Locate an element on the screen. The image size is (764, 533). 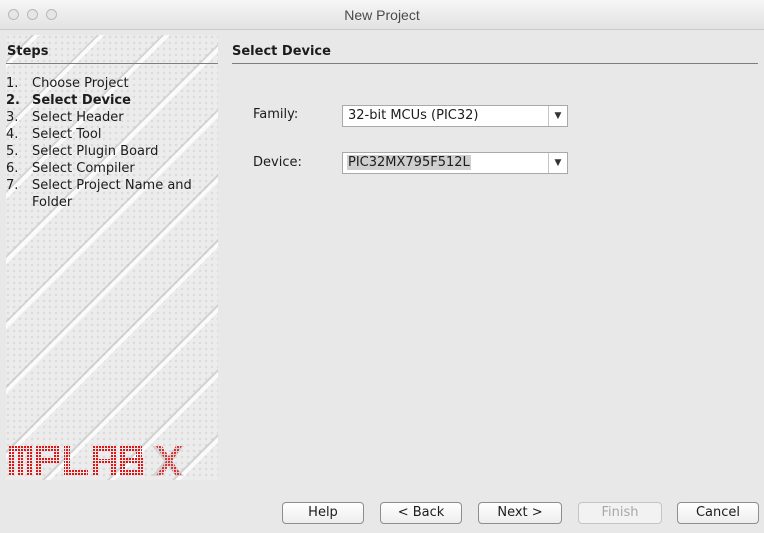
step-number: 7. is located at coordinates (12, 185).